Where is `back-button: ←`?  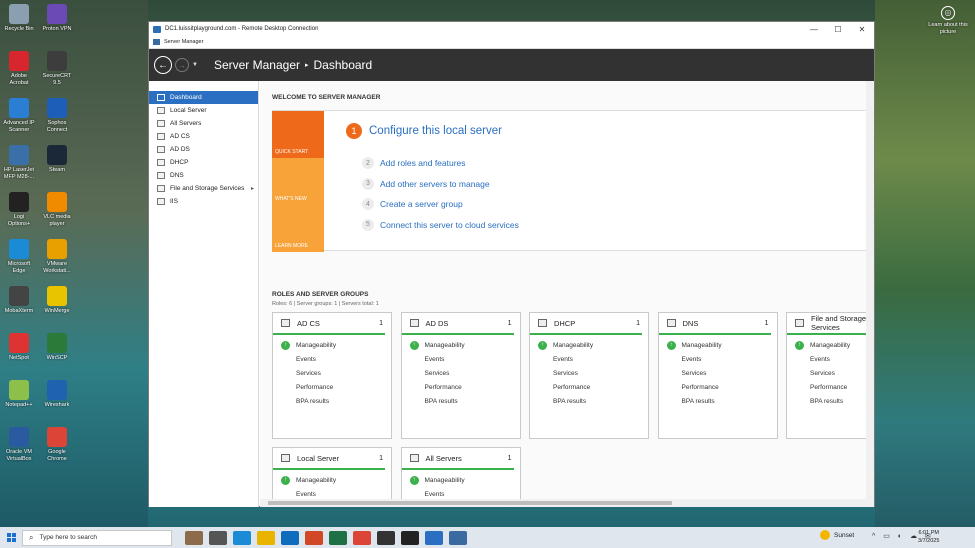 back-button: ← is located at coordinates (163, 65).